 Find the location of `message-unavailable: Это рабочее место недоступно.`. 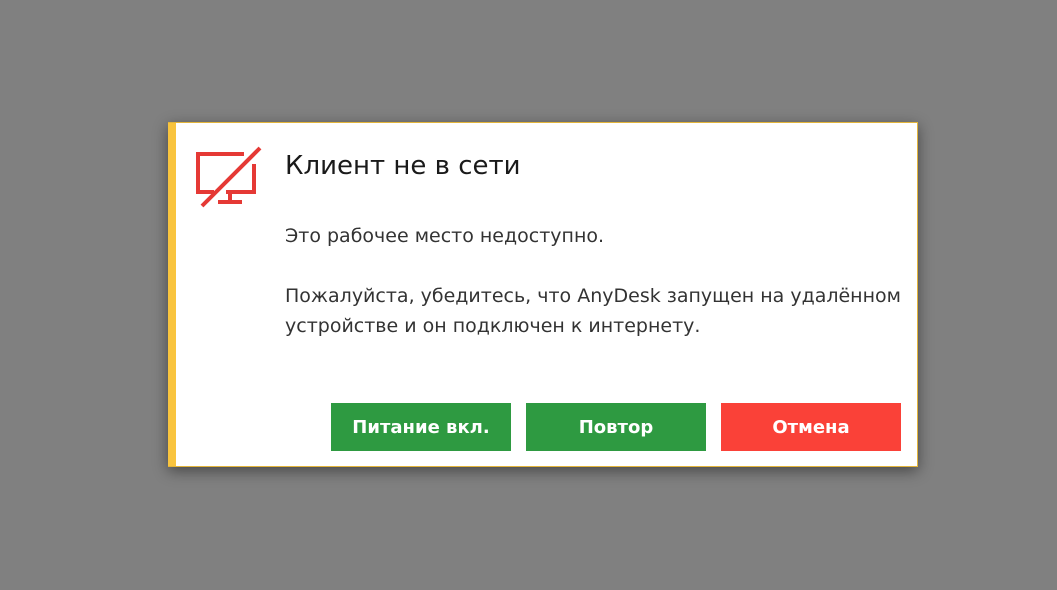

message-unavailable: Это рабочее место недоступно. is located at coordinates (445, 236).